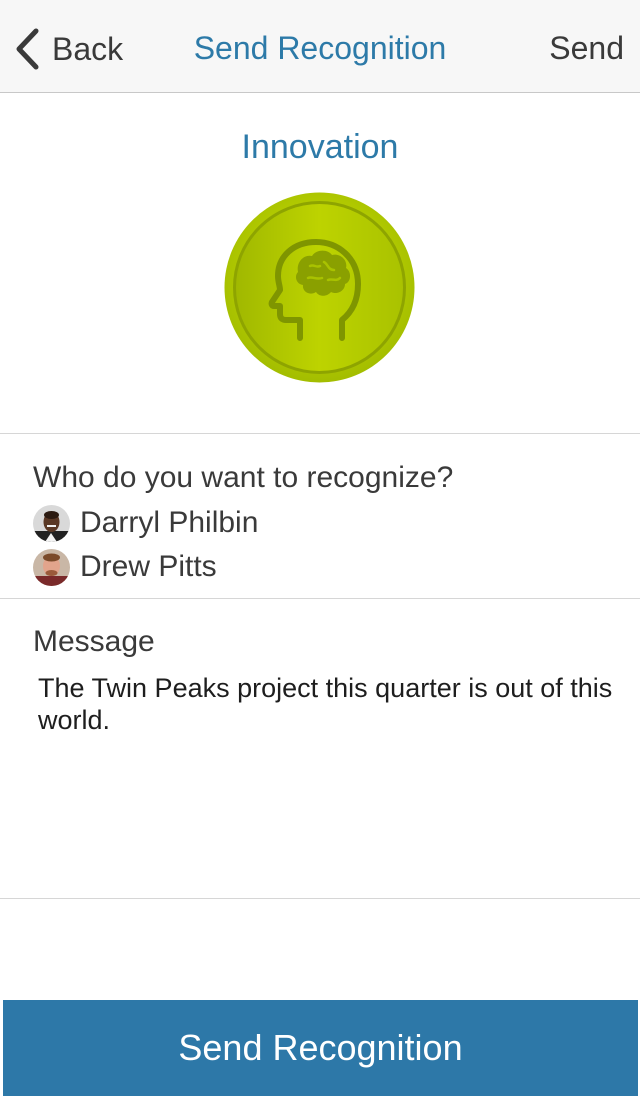  What do you see at coordinates (148, 566) in the screenshot?
I see `recipient-name: Drew Pitts` at bounding box center [148, 566].